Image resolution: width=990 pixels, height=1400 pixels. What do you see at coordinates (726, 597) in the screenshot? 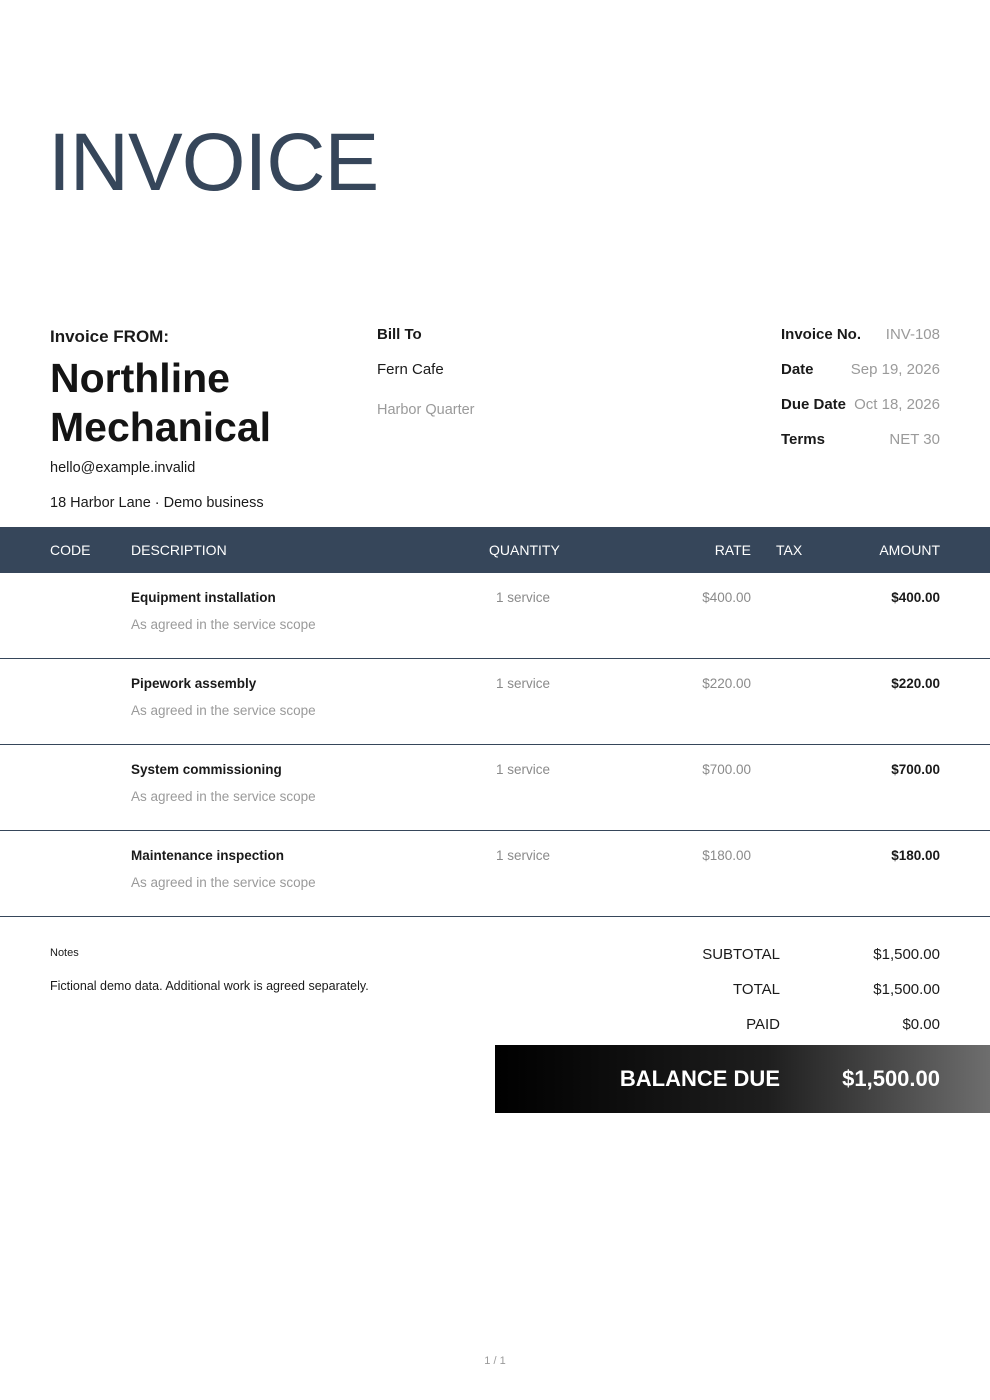
I see `item-rate: $400.00` at bounding box center [726, 597].